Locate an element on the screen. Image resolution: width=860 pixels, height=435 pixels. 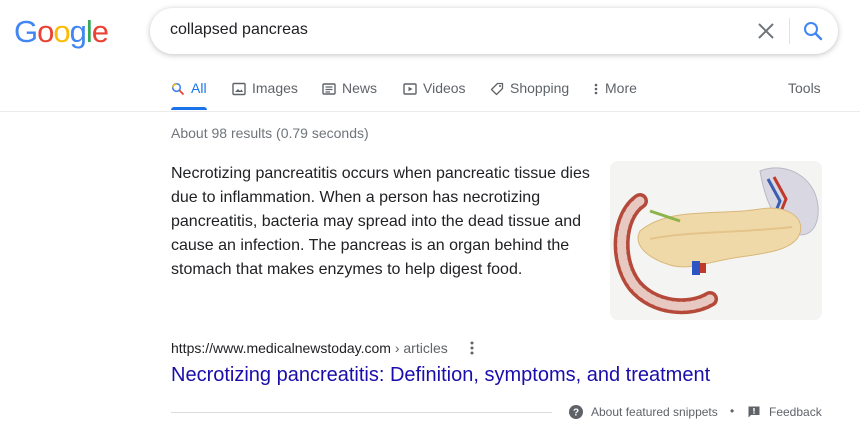
image-icon is located at coordinates (239, 89).